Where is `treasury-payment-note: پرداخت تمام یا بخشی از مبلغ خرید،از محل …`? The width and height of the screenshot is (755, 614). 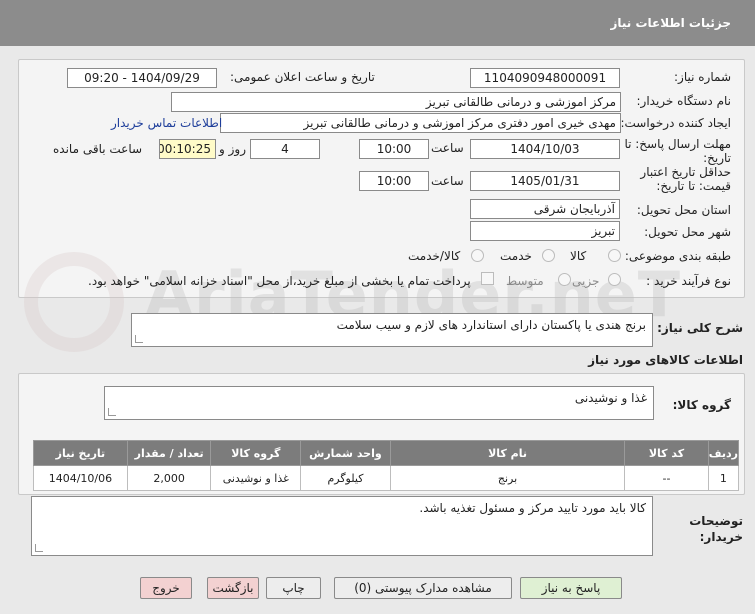
treasury-payment-note: پرداخت تمام یا بخشی از مبلغ خرید،از محل … is located at coordinates (279, 281).